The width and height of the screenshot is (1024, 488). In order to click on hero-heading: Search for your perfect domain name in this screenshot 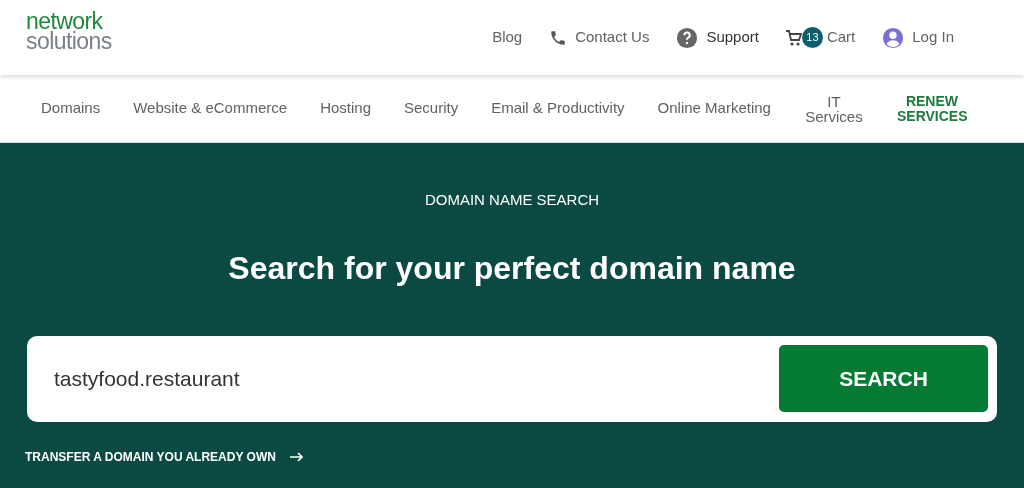, I will do `click(512, 268)`.